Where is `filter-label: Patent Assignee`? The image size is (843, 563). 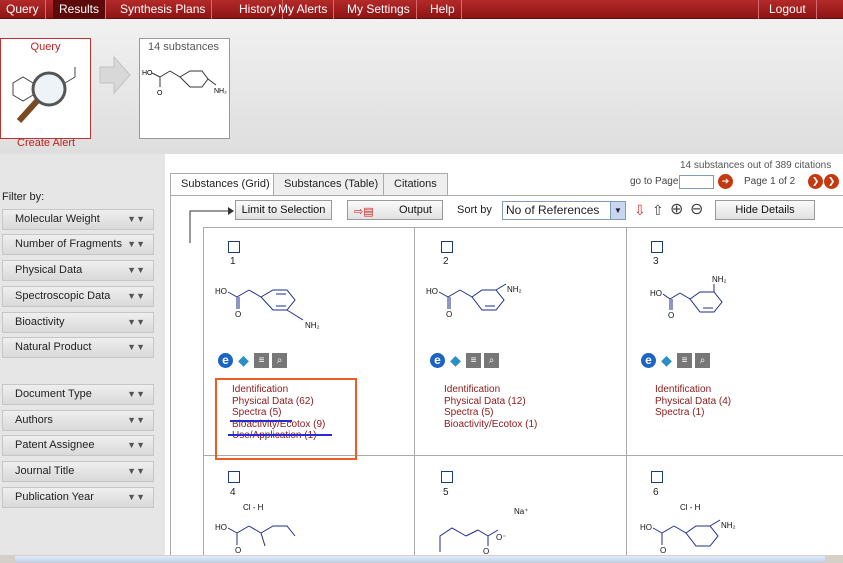
filter-label: Patent Assignee is located at coordinates (55, 445).